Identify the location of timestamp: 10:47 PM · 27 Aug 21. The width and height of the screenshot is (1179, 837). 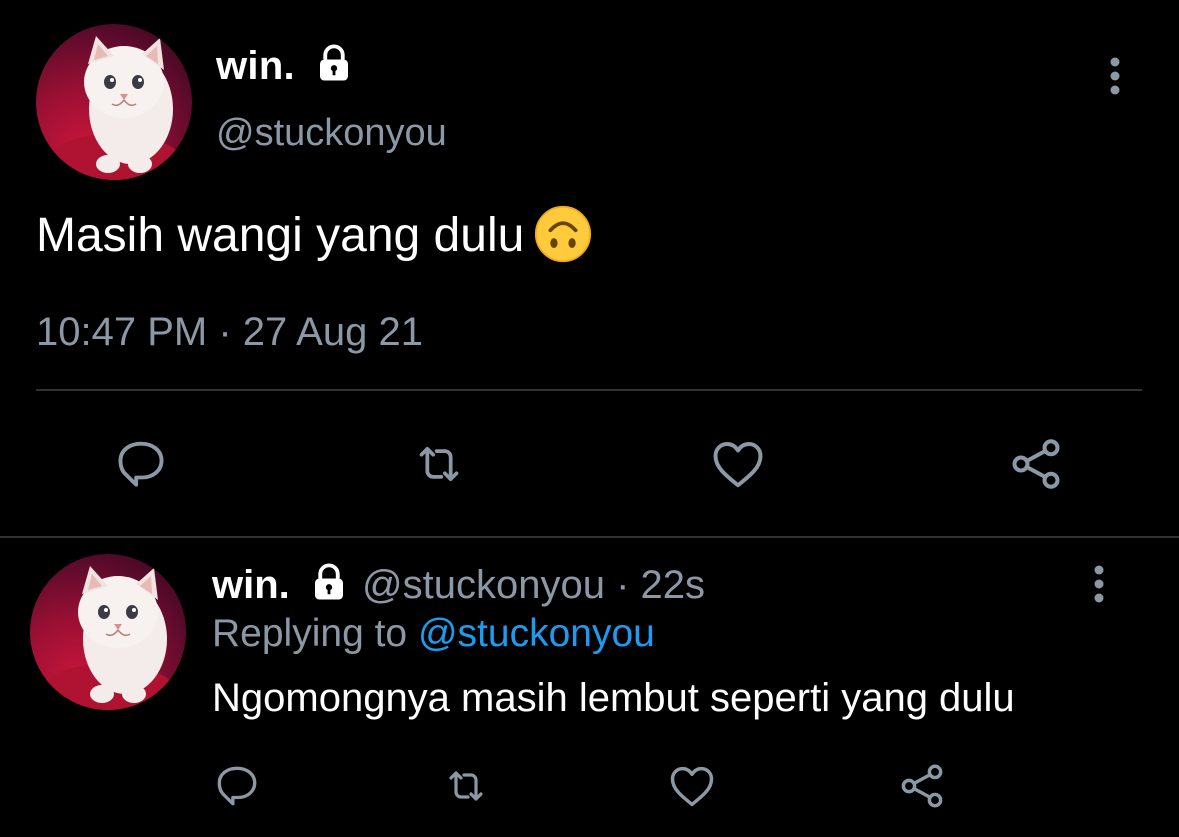
(229, 332).